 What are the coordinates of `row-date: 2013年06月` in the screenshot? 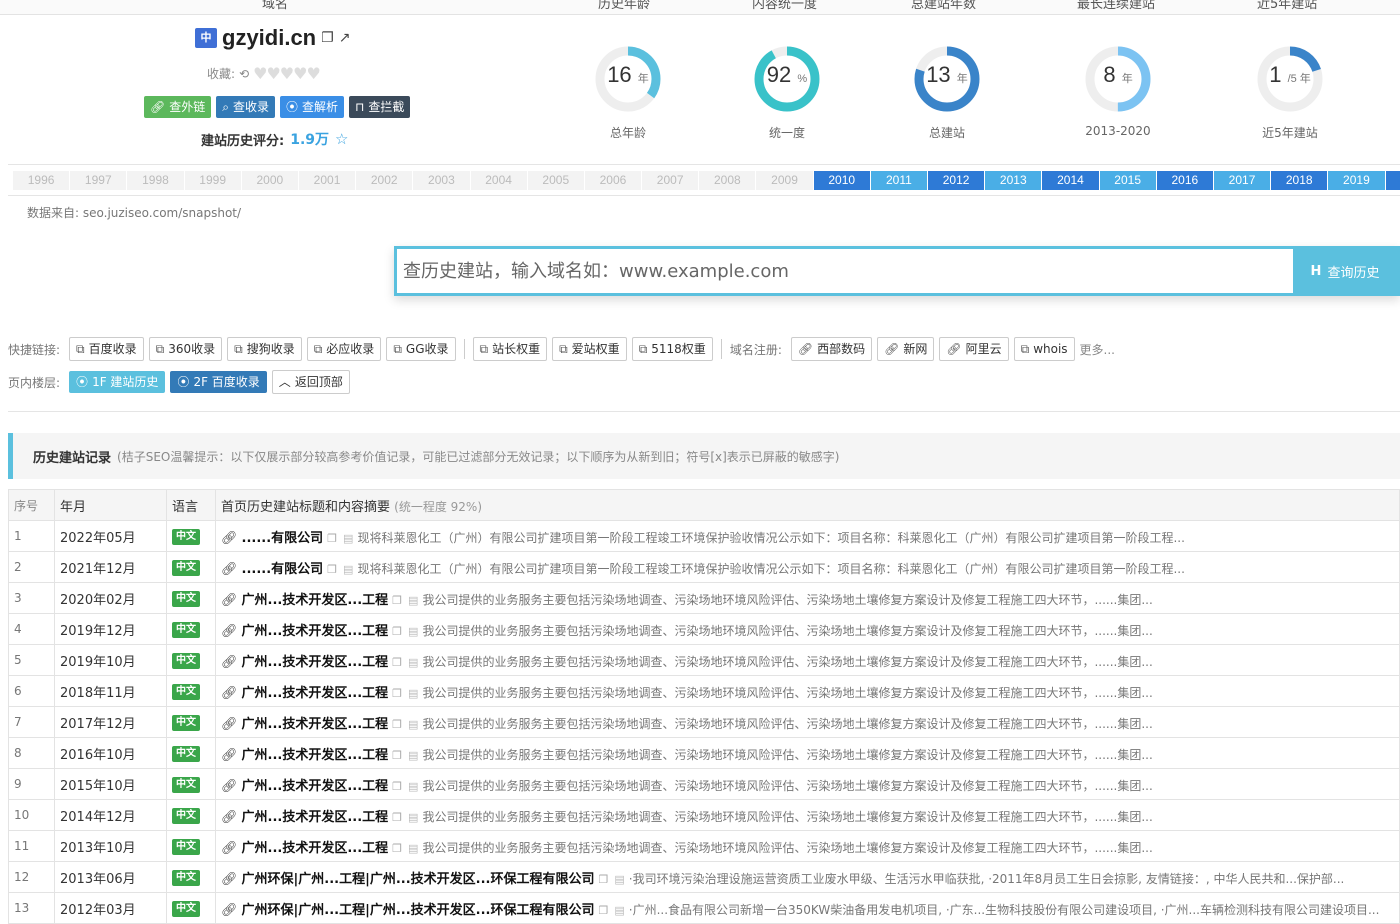 It's located at (111, 877).